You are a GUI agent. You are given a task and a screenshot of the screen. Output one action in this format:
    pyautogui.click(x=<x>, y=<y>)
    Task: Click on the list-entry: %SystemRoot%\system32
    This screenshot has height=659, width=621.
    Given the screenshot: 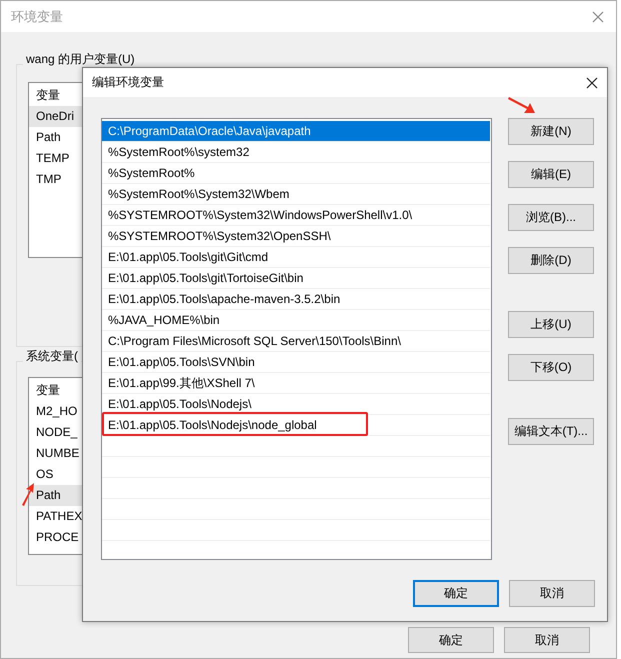 What is the action you would take?
    pyautogui.click(x=296, y=152)
    